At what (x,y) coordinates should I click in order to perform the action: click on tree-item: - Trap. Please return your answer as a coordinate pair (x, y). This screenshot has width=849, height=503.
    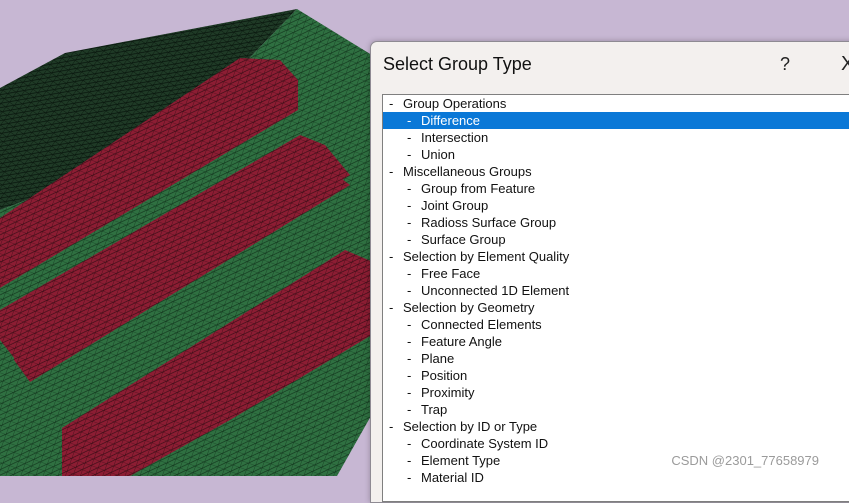
    Looking at the image, I should click on (616, 409).